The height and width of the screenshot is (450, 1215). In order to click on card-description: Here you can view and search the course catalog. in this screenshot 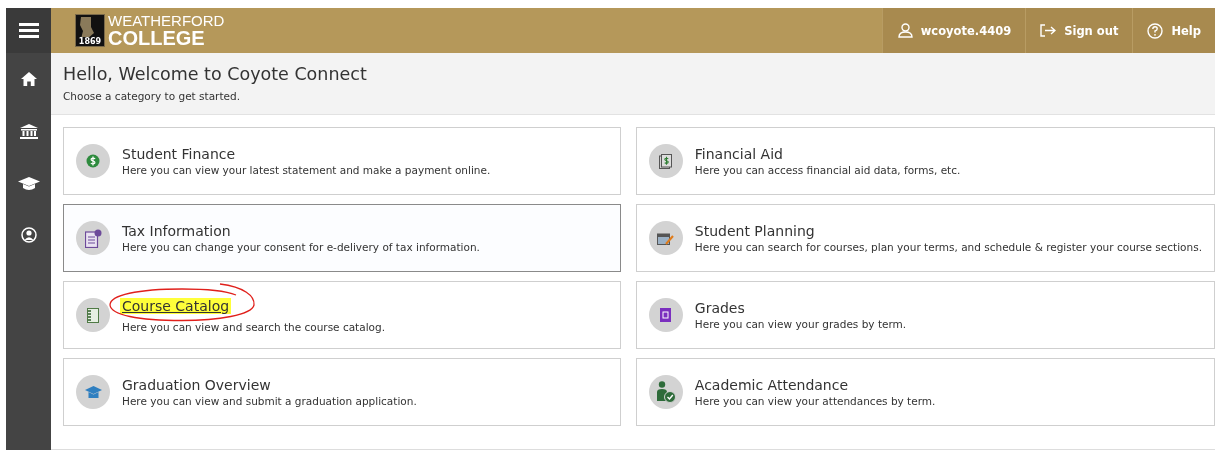, I will do `click(253, 326)`.